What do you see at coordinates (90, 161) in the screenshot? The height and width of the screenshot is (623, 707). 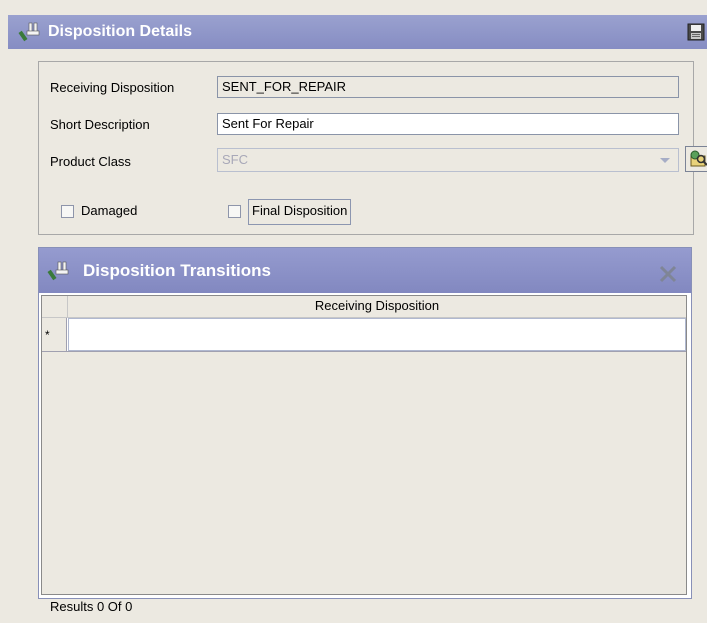 I see `product-class-label: Product Class` at bounding box center [90, 161].